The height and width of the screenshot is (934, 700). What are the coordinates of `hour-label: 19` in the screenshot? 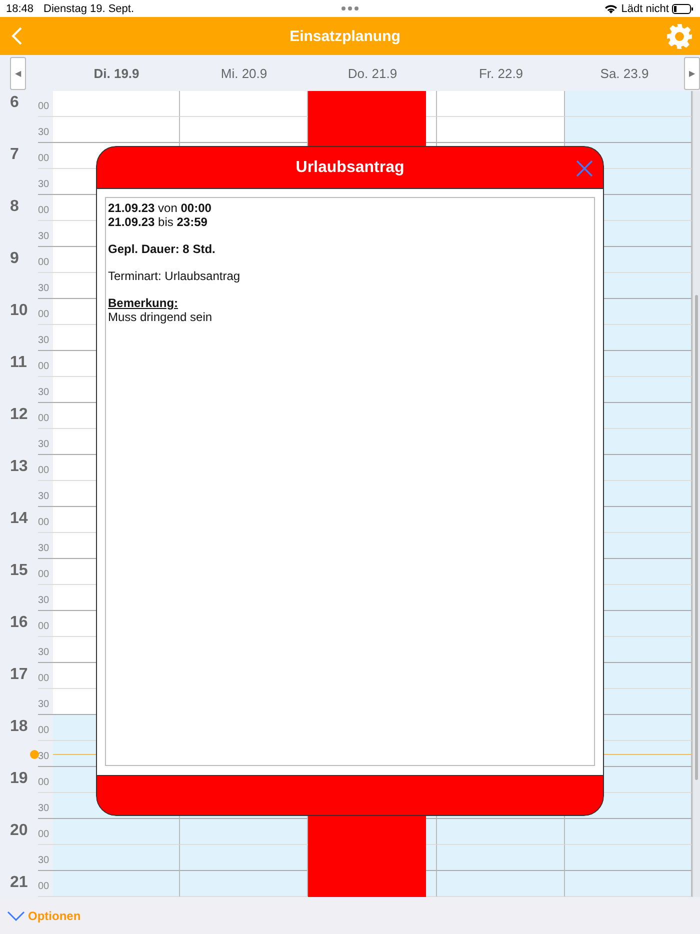 It's located at (19, 779).